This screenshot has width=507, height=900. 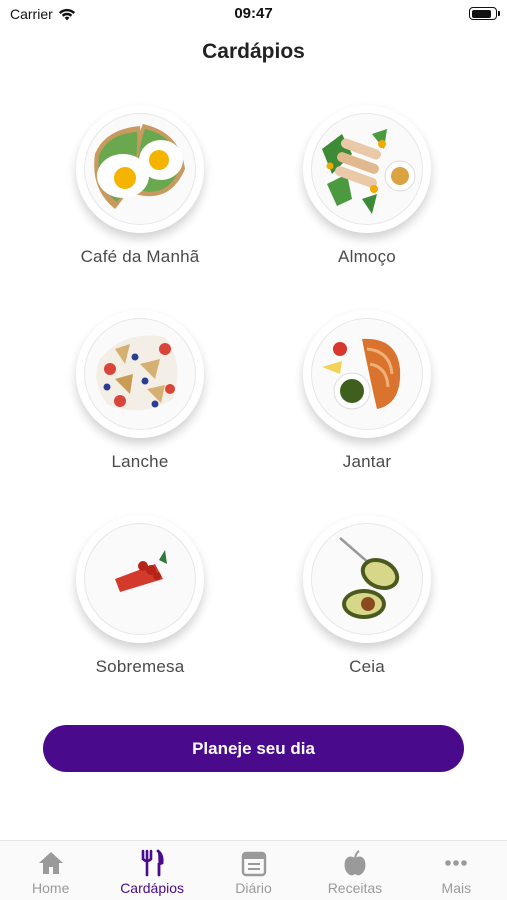 What do you see at coordinates (152, 888) in the screenshot?
I see `tab-label: Cardápios` at bounding box center [152, 888].